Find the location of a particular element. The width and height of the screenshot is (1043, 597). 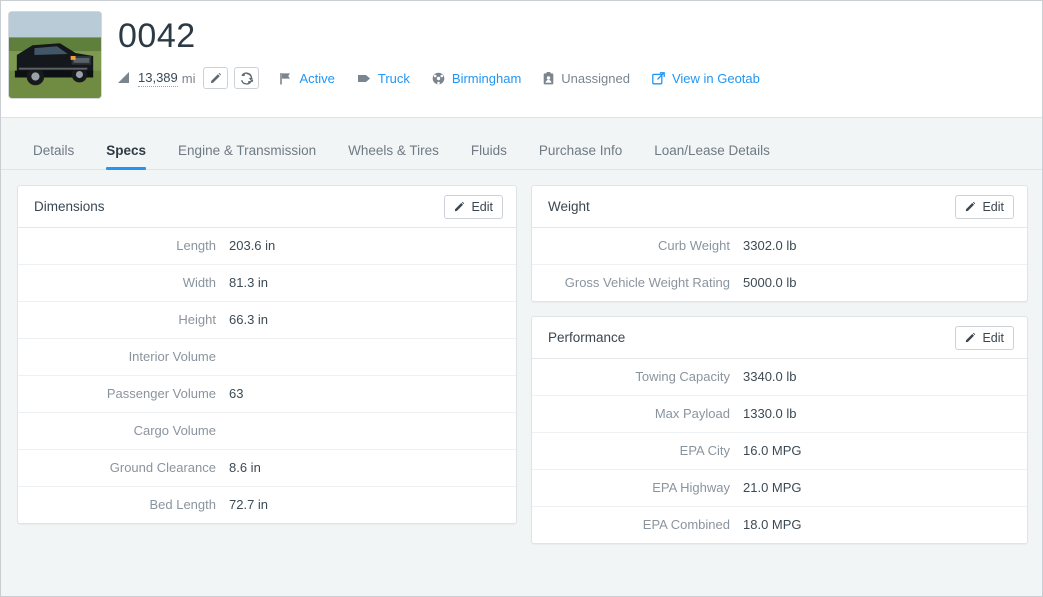

weight-panel-title: Weight is located at coordinates (569, 206).